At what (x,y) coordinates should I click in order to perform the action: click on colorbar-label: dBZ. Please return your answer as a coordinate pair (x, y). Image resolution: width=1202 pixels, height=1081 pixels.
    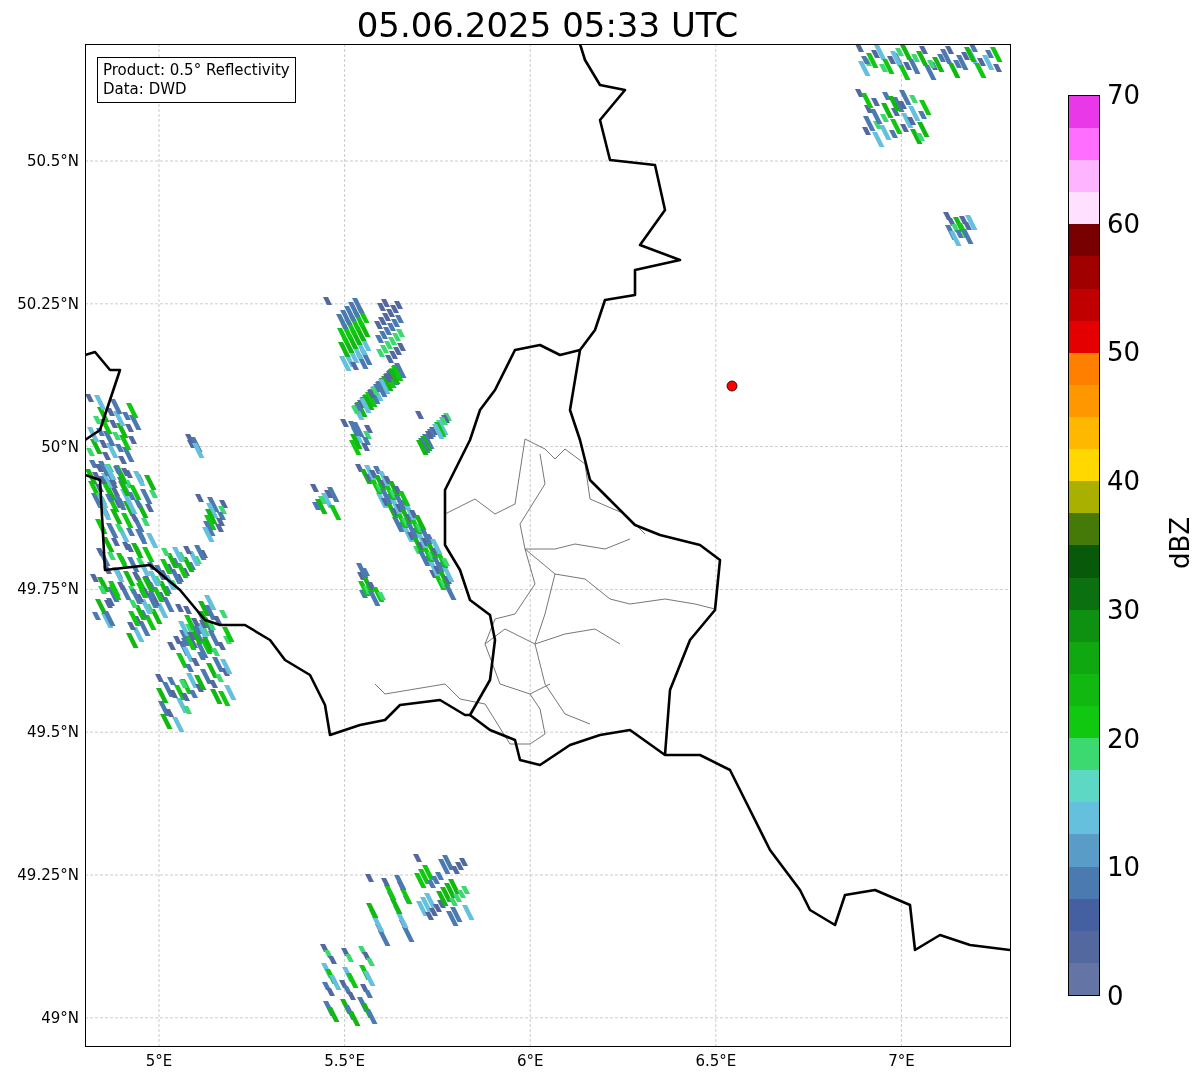
    Looking at the image, I should click on (1180, 543).